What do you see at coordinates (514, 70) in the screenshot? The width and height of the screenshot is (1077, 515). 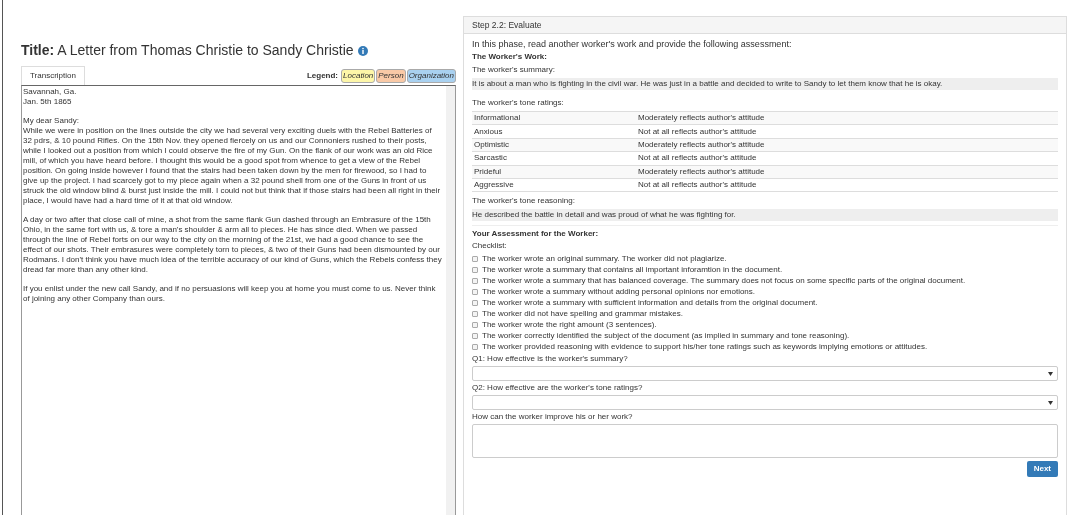 I see `field-label: The worker's summary:` at bounding box center [514, 70].